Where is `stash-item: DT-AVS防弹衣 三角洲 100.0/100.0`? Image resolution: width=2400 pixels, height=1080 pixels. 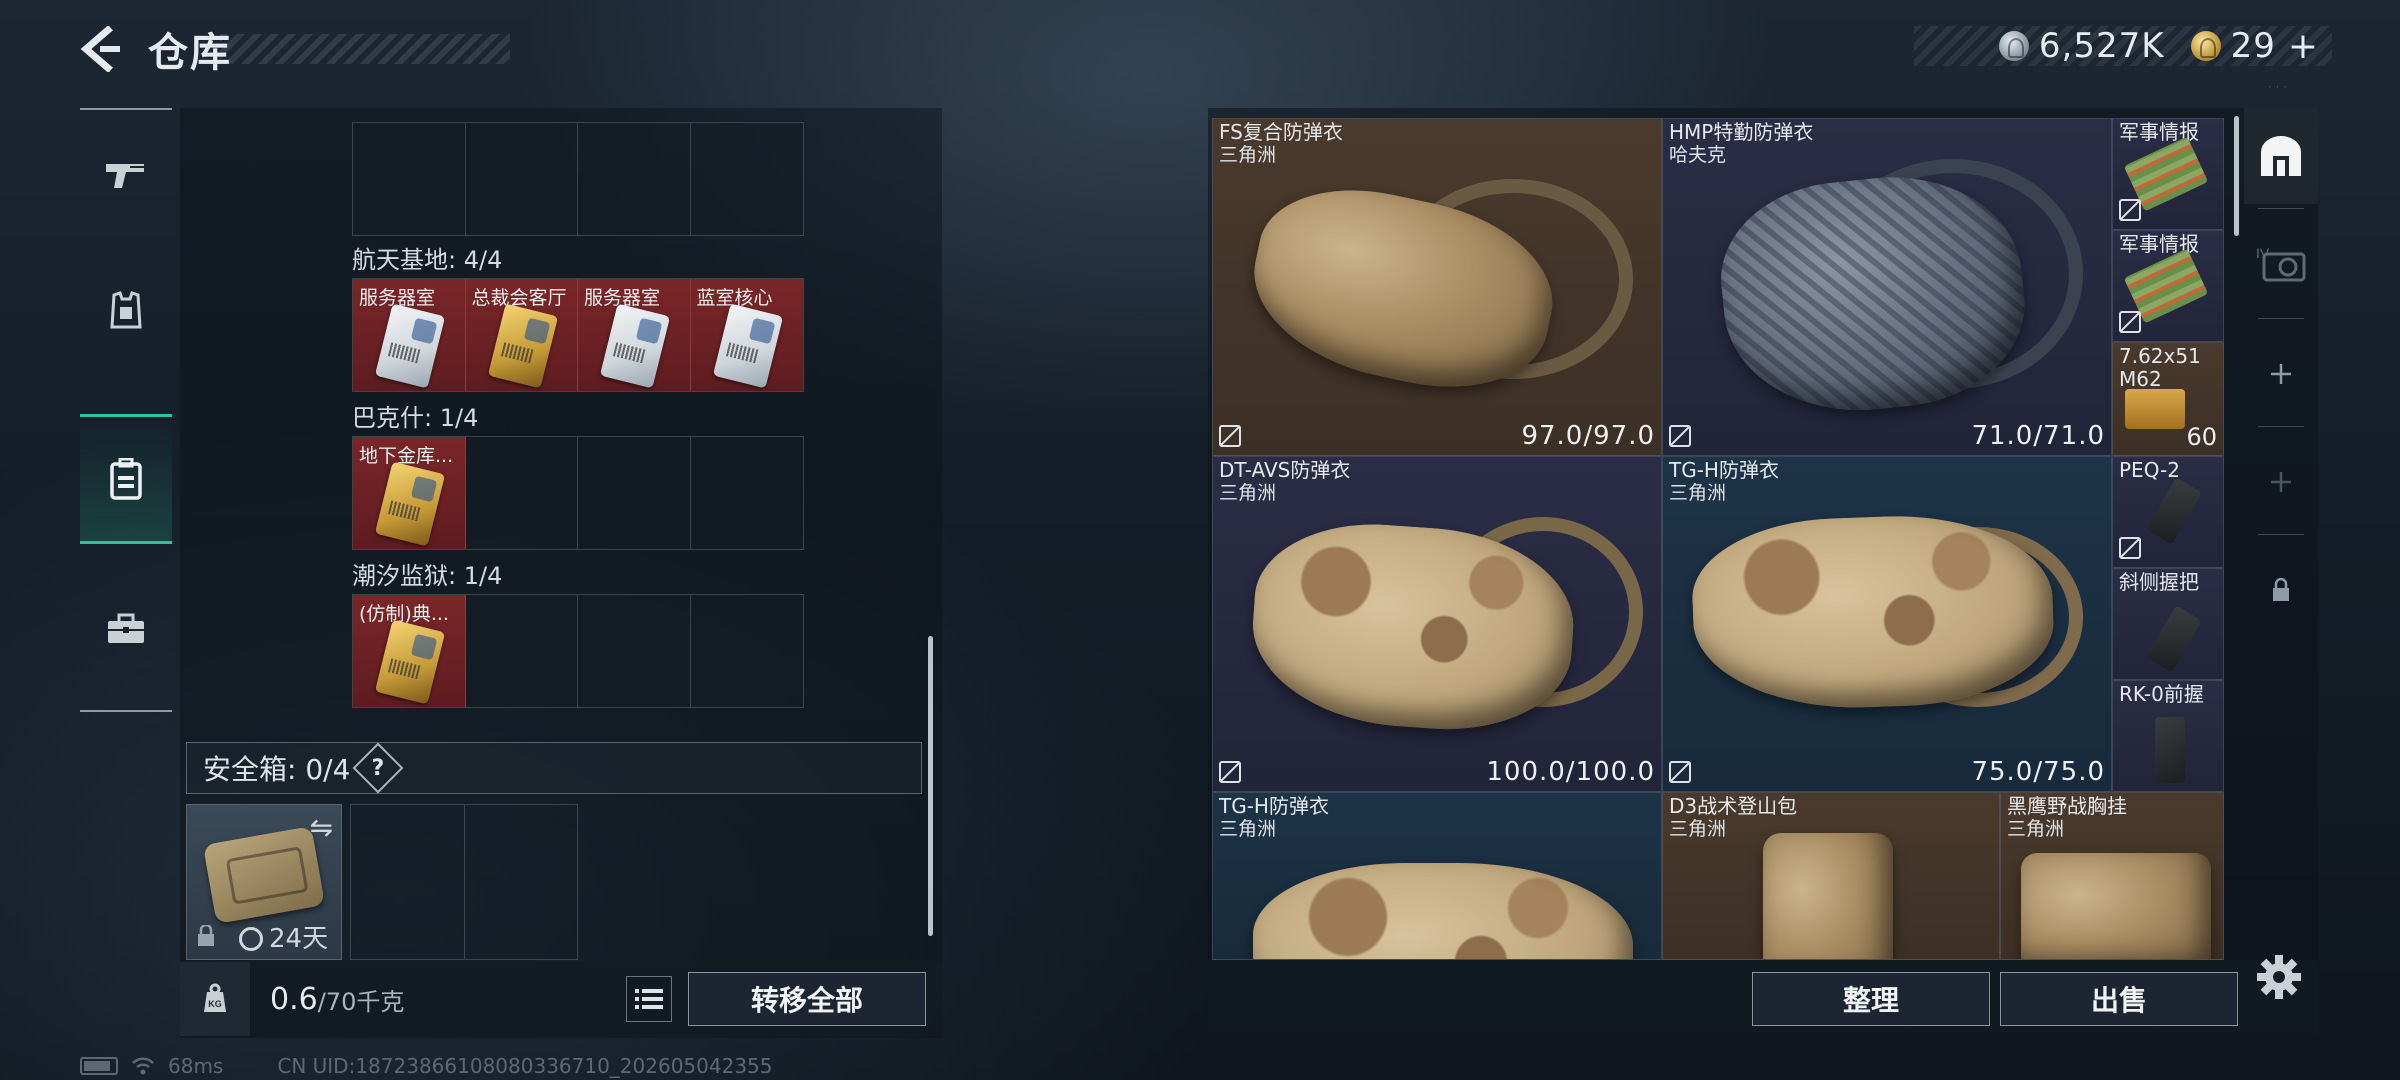
stash-item: DT-AVS防弹衣 三角洲 100.0/100.0 is located at coordinates (1437, 624).